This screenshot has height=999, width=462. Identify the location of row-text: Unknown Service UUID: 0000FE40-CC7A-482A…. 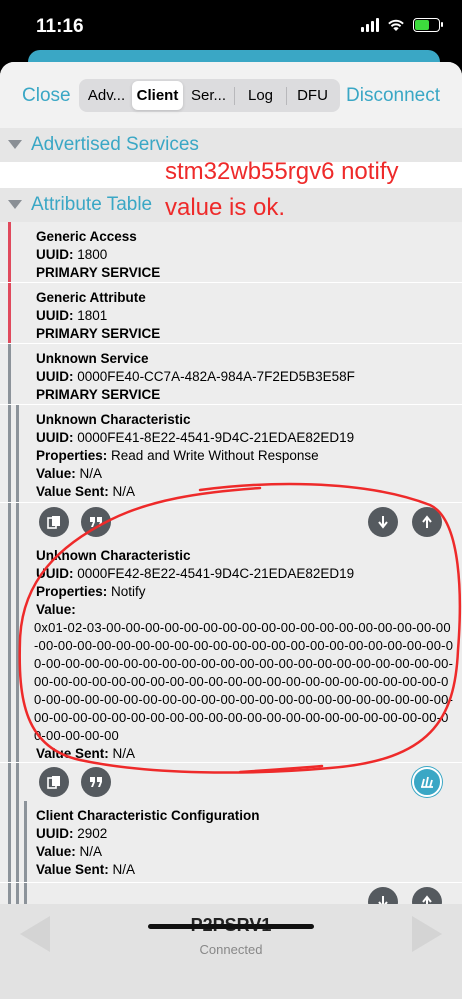
(195, 377).